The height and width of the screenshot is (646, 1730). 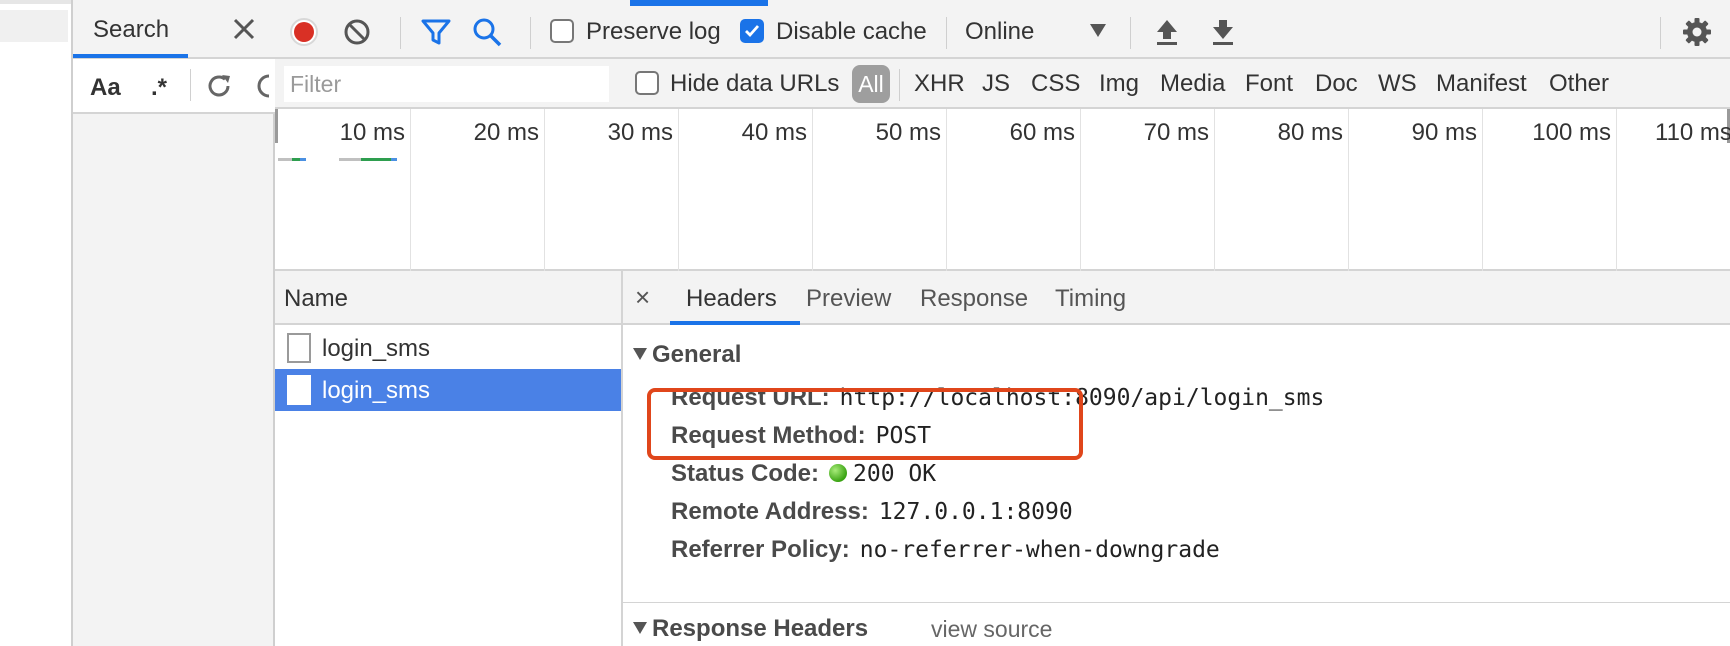 What do you see at coordinates (1579, 84) in the screenshot?
I see `type-filter-other: Other` at bounding box center [1579, 84].